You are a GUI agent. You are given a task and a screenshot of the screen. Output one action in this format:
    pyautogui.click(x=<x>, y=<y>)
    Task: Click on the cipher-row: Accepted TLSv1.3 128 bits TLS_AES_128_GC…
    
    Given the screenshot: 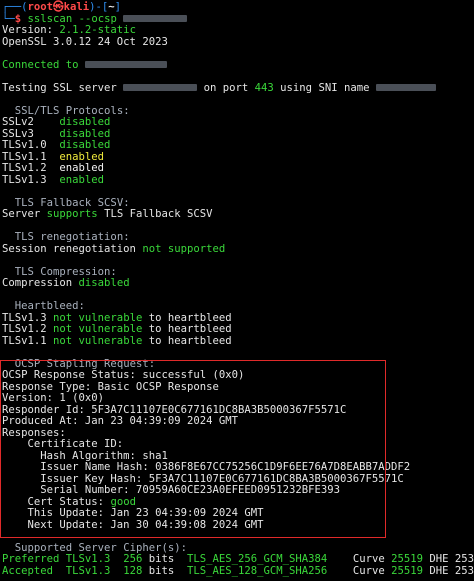 What is the action you would take?
    pyautogui.click(x=238, y=571)
    